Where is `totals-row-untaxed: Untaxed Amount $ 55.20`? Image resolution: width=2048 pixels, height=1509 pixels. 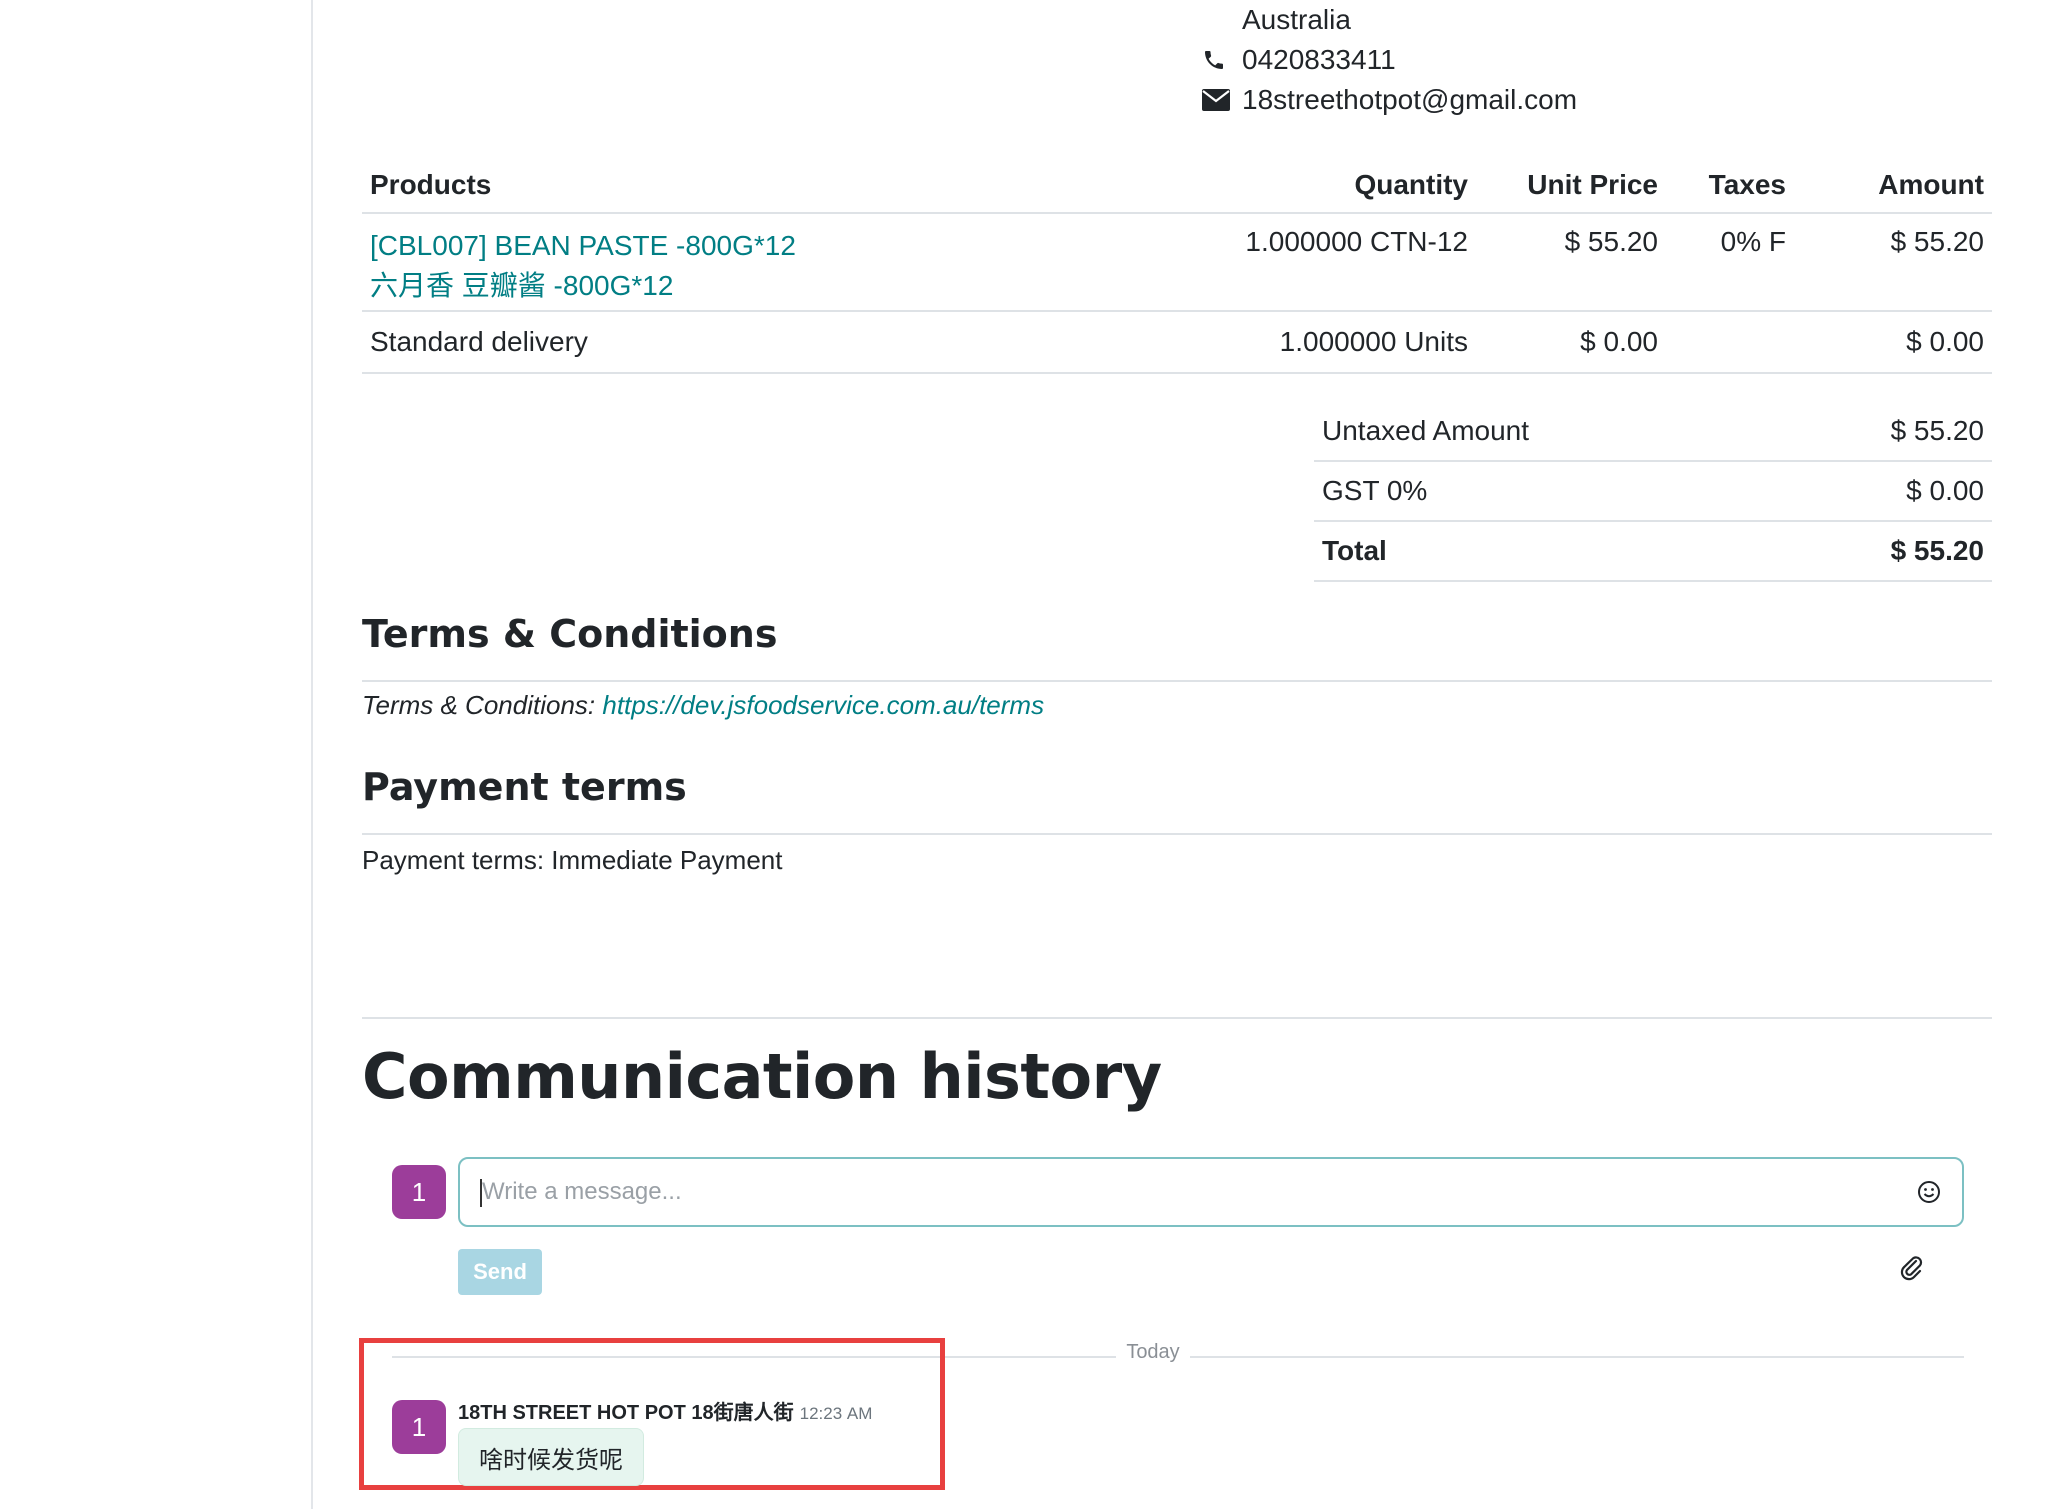
totals-row-untaxed: Untaxed Amount $ 55.20 is located at coordinates (1653, 432).